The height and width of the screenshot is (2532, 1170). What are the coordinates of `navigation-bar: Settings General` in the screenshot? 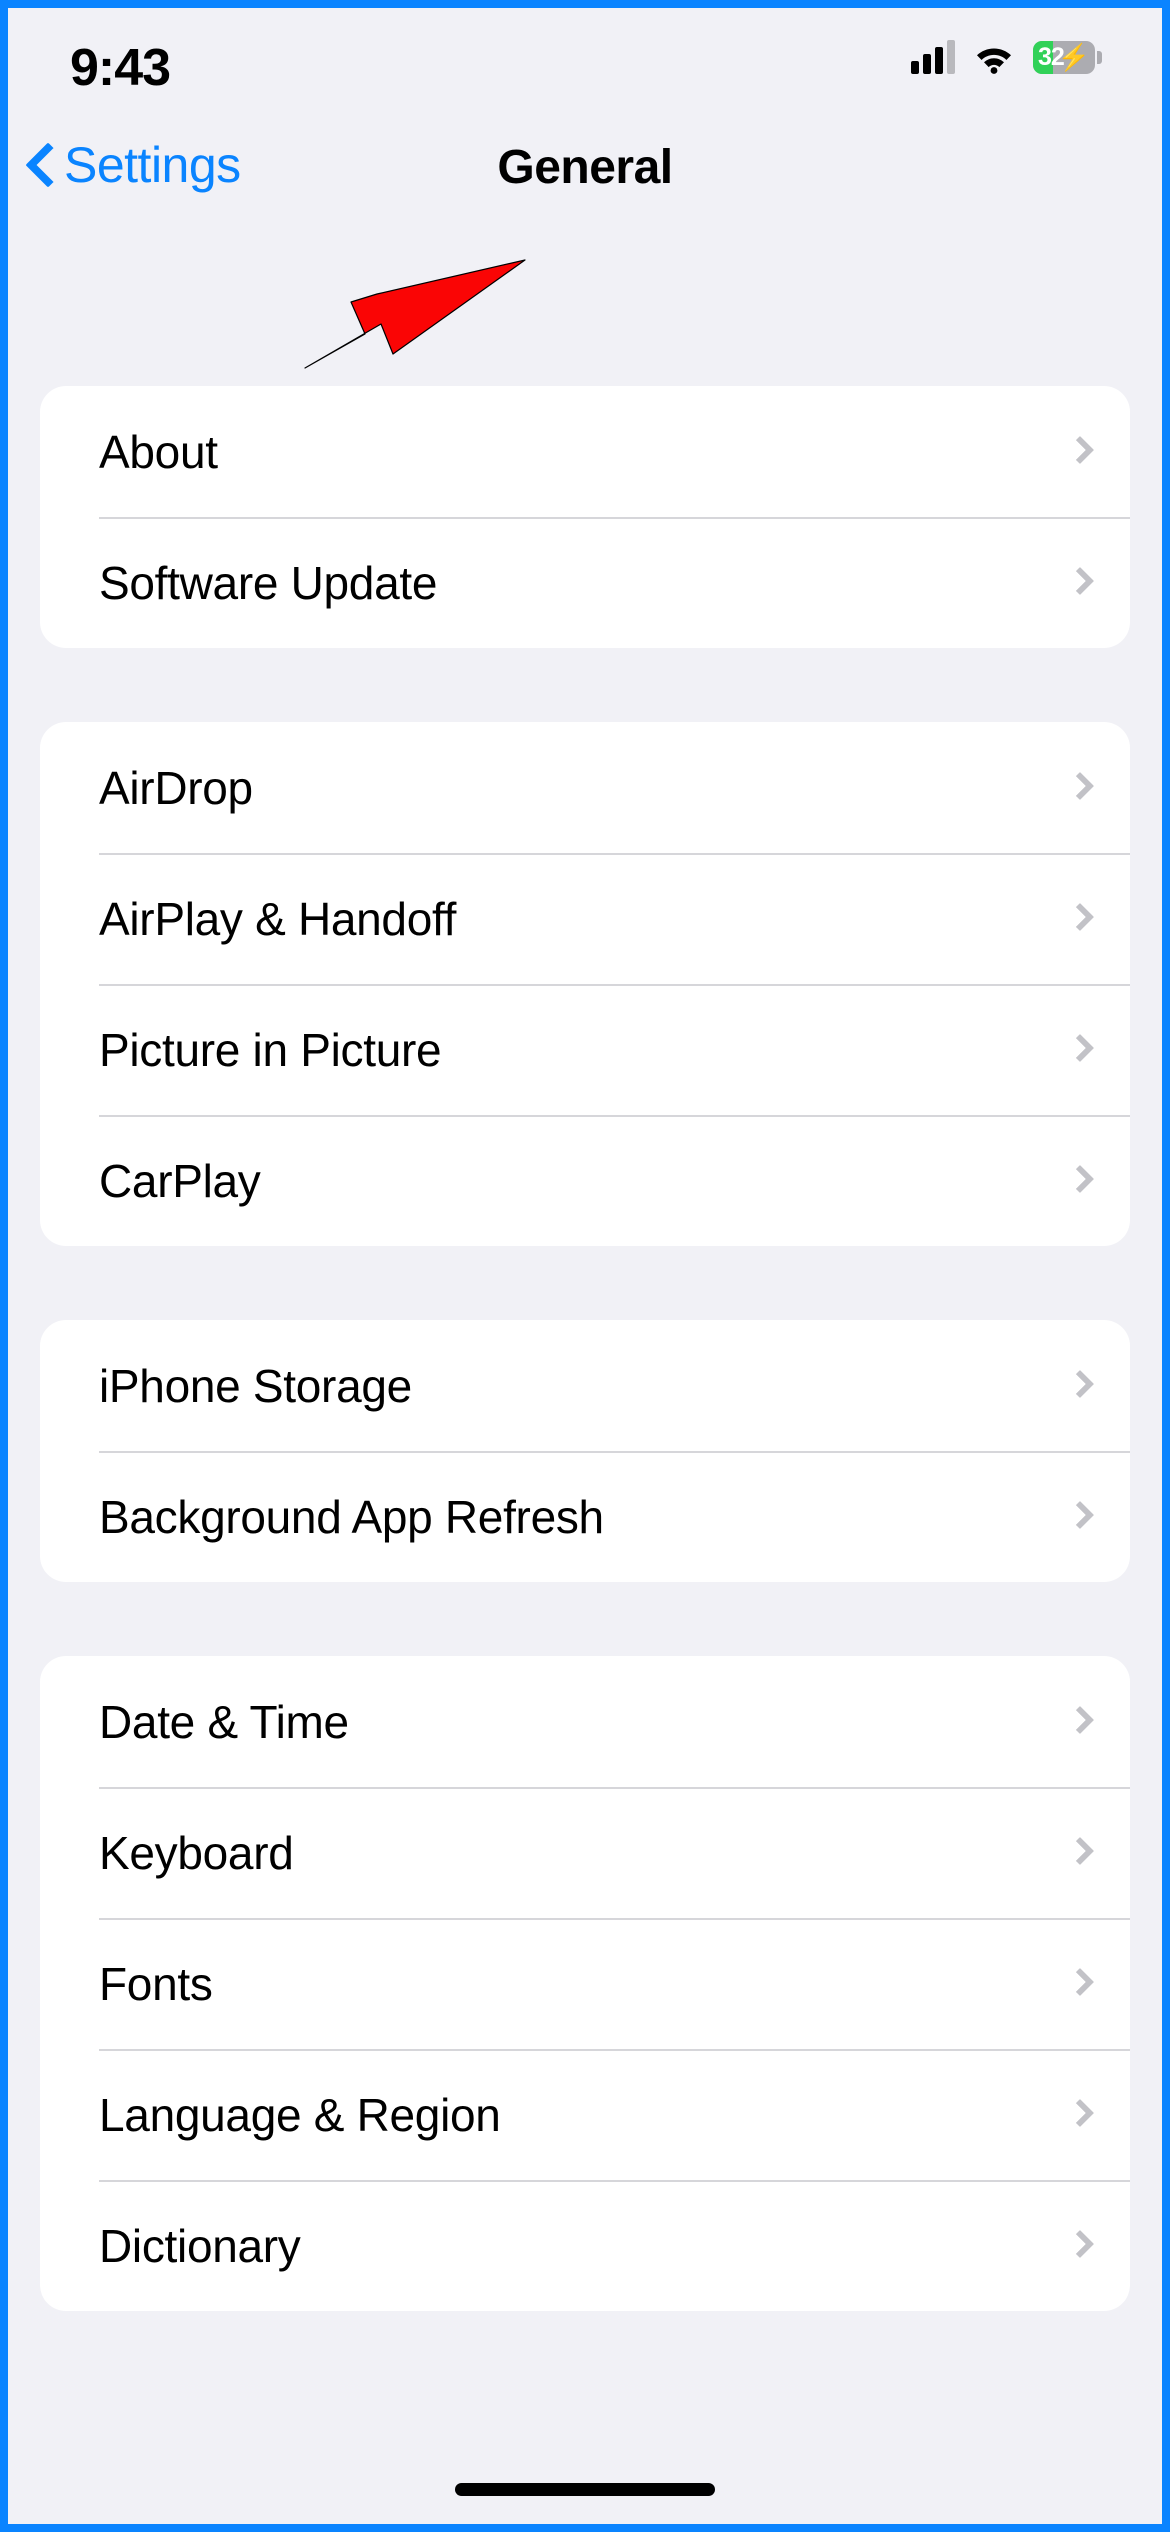 It's located at (585, 178).